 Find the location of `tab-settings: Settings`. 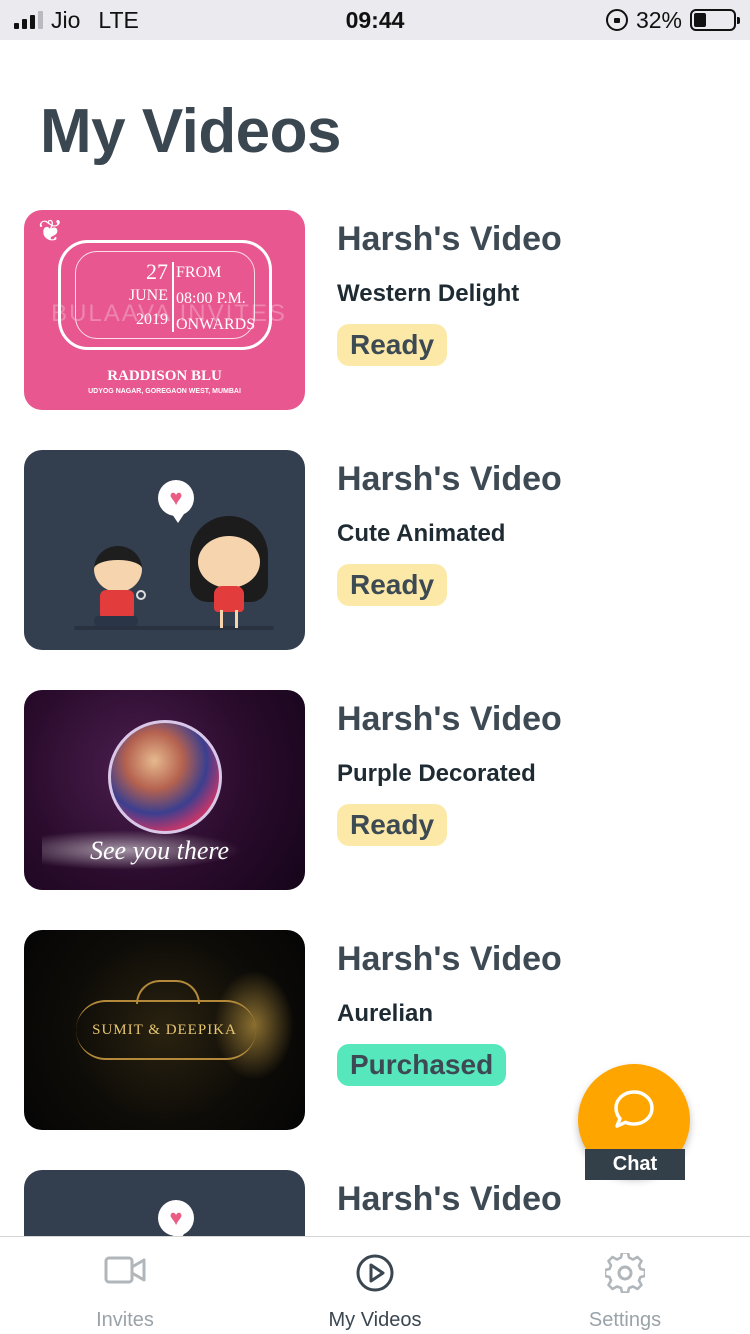

tab-settings: Settings is located at coordinates (625, 1285).